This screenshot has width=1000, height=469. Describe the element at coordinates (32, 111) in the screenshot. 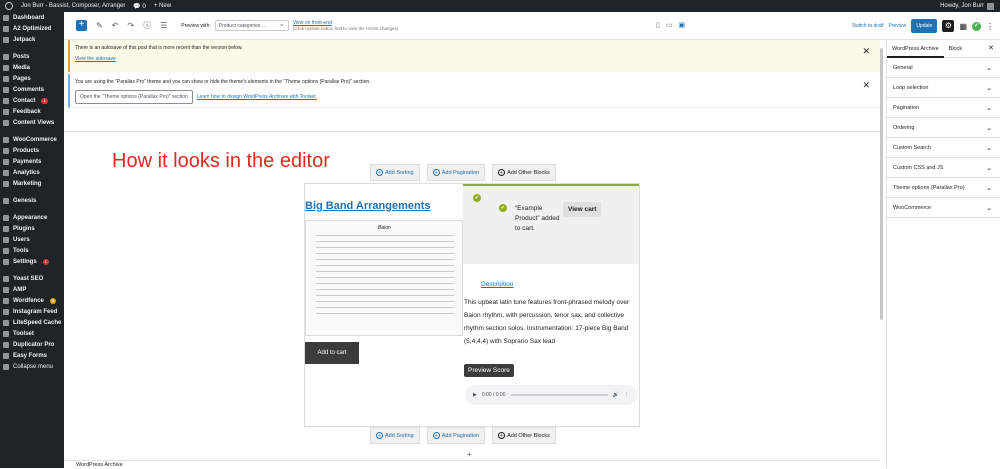

I see `sidebar-item-feedback: Feedback` at that location.